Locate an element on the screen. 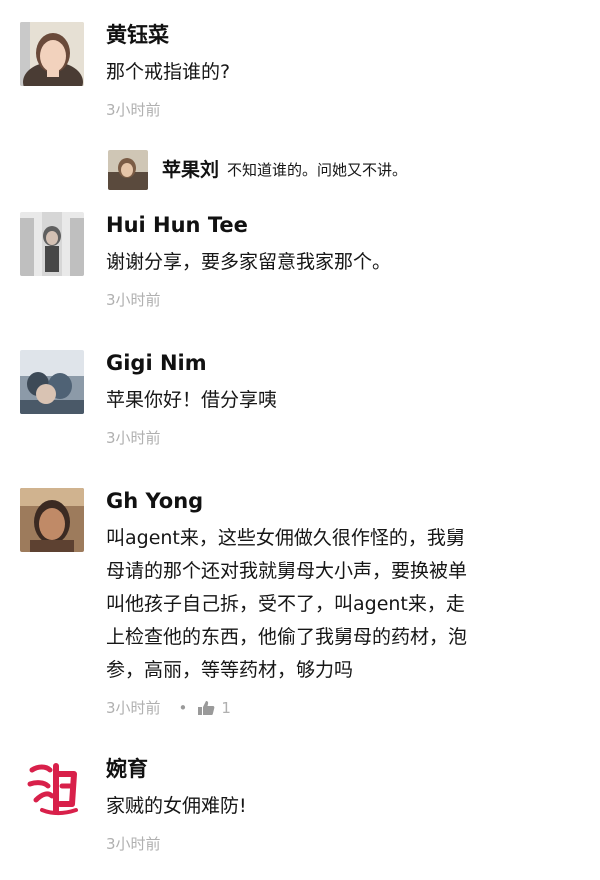 This screenshot has width=600, height=880. comment-item: Gigi Nim 苹果你好！借分享咦 3小时前 is located at coordinates (300, 405).